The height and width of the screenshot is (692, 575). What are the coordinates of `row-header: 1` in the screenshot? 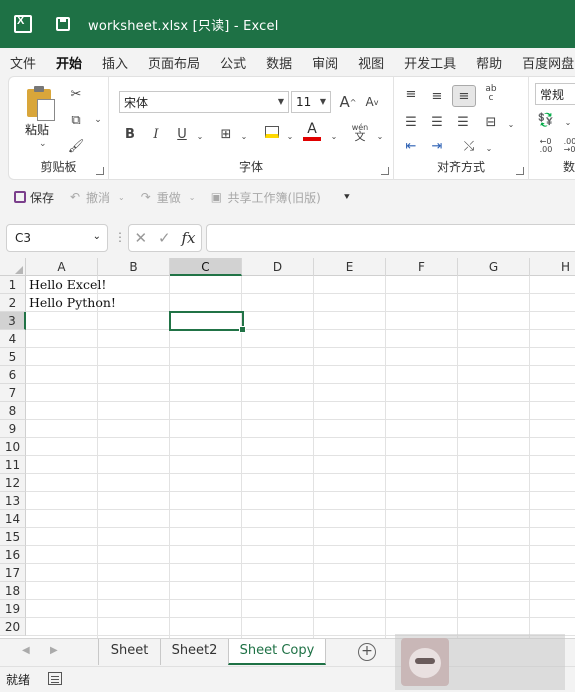 It's located at (13, 285).